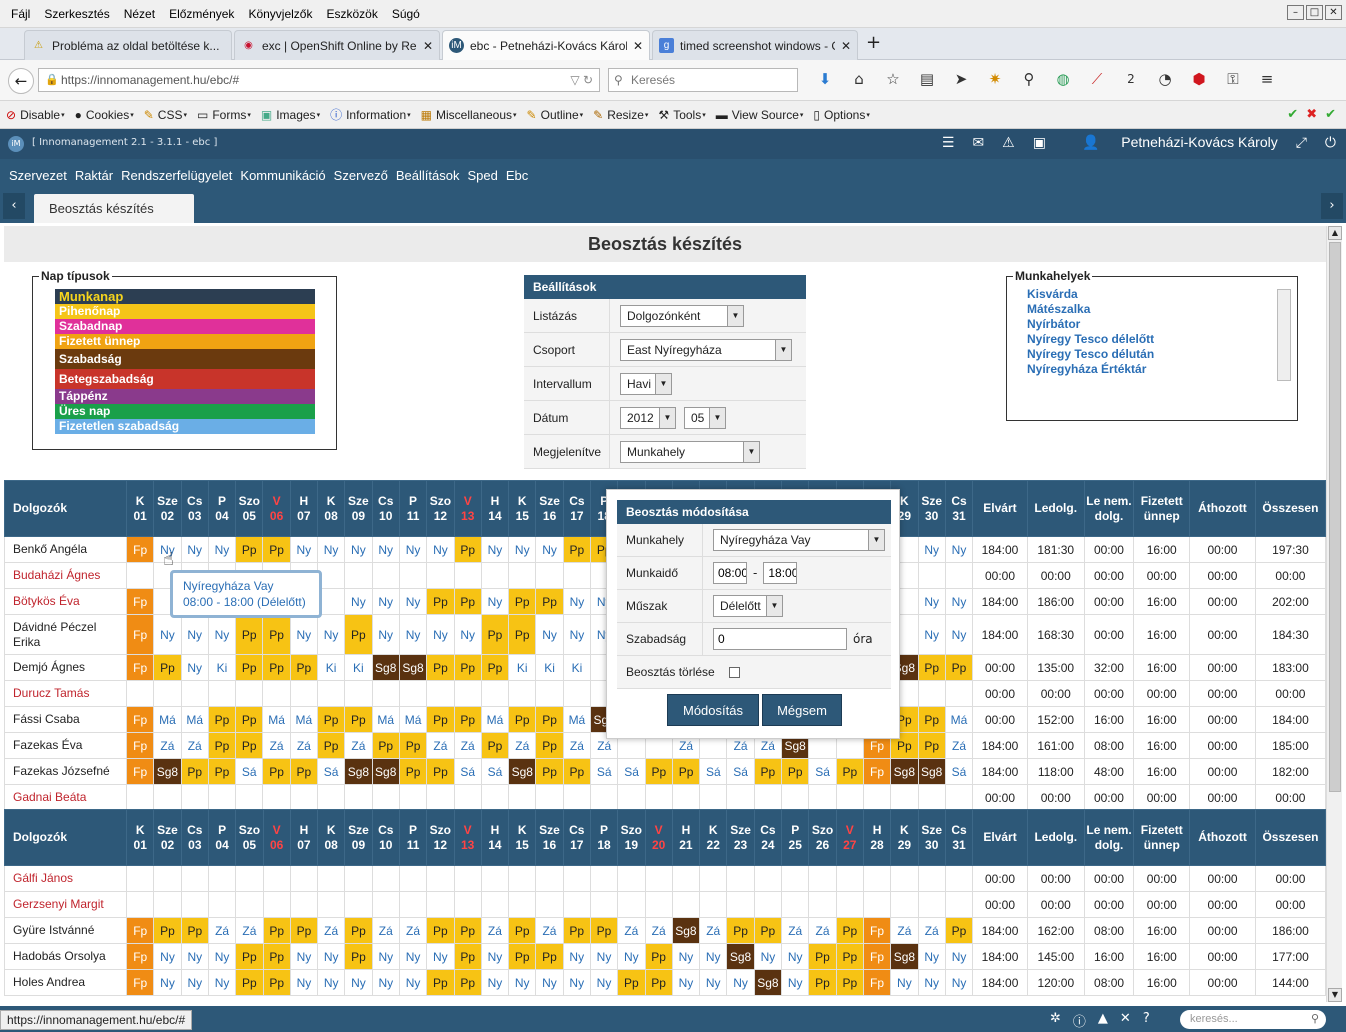 This screenshot has height=1032, width=1346. I want to click on page-scrollbar: ▲ ▼, so click(1334, 614).